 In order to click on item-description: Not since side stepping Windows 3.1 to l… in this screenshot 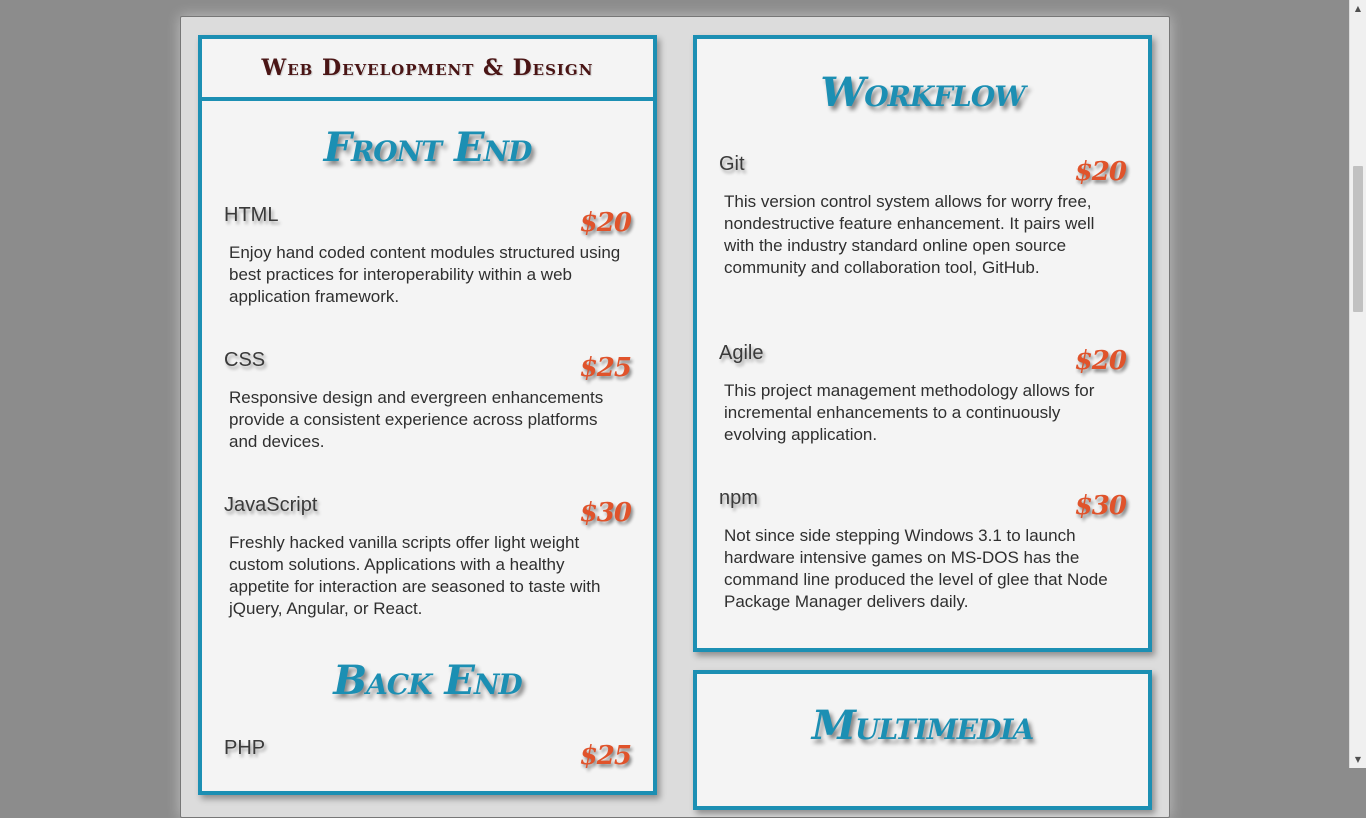, I will do `click(916, 568)`.